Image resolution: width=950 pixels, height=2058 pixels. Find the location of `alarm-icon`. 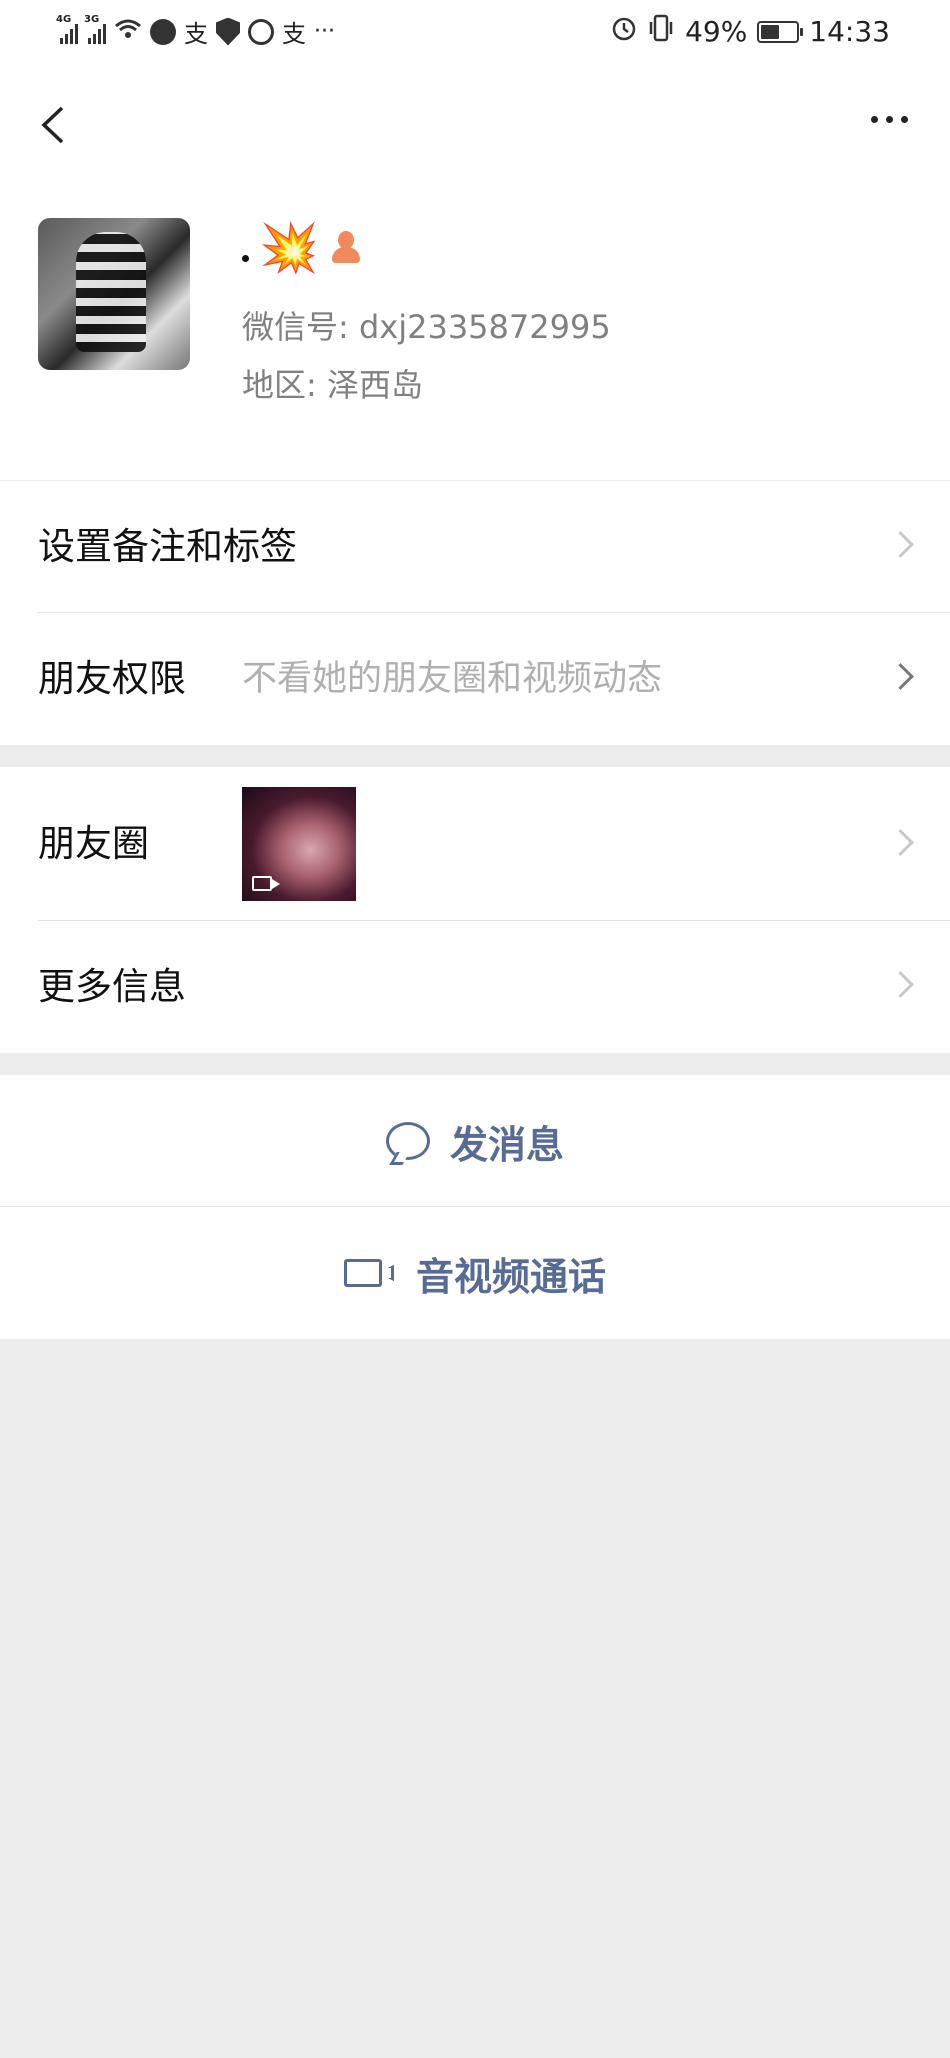

alarm-icon is located at coordinates (624, 31).